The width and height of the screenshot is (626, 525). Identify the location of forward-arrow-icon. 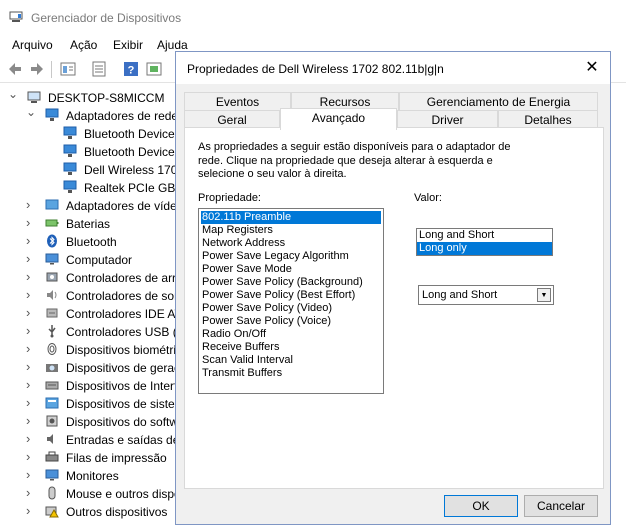
(37, 69).